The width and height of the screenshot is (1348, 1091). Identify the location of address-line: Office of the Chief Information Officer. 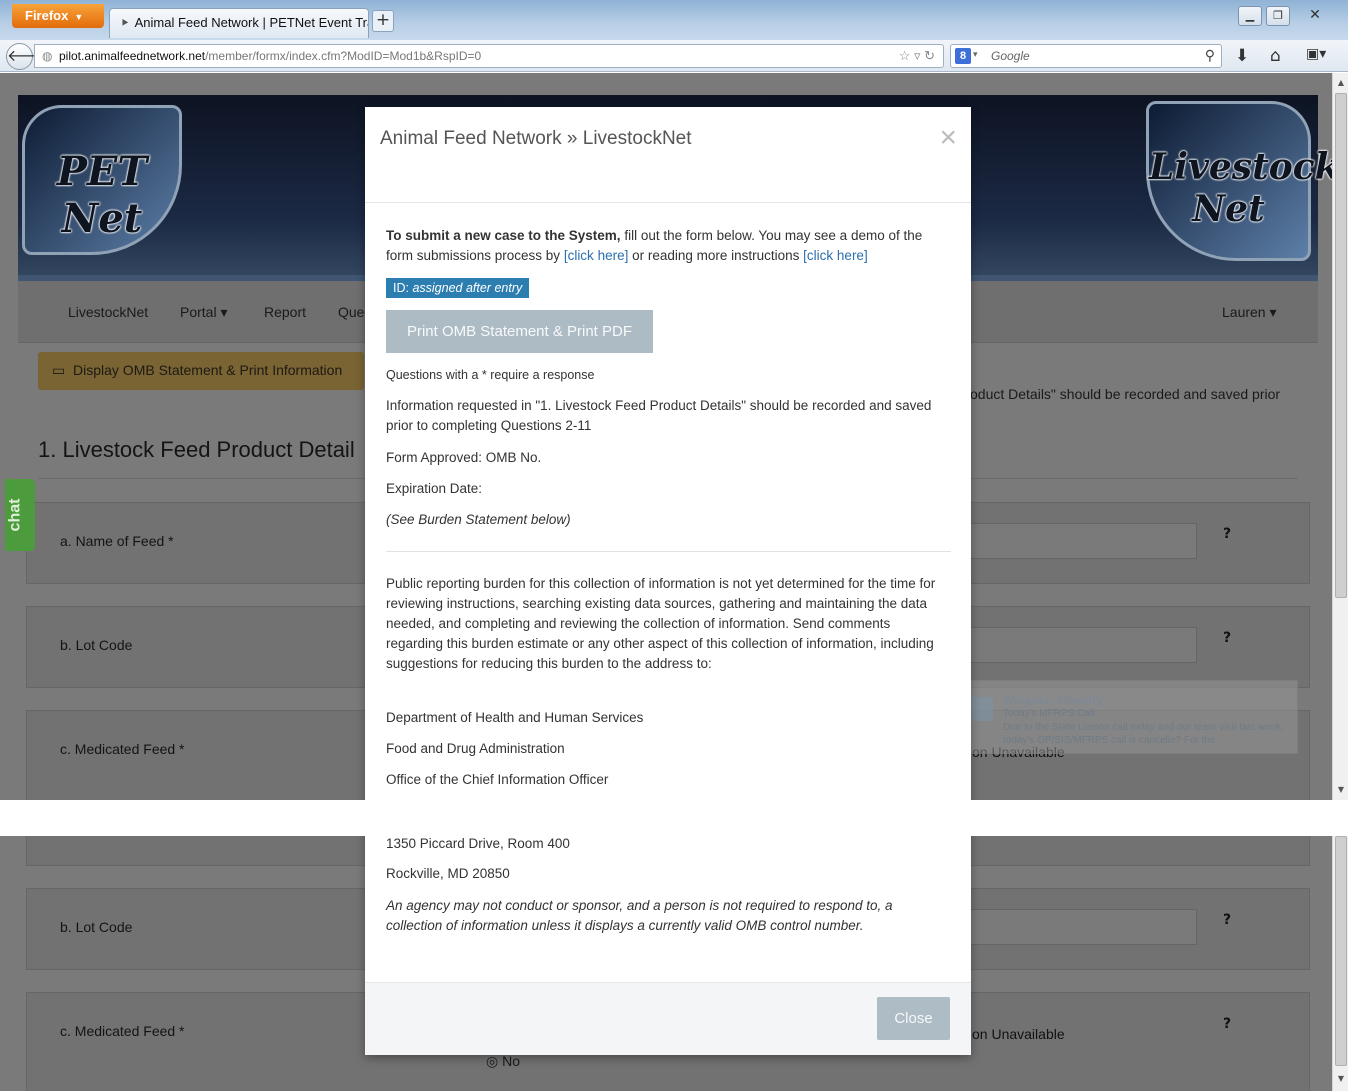
(497, 779).